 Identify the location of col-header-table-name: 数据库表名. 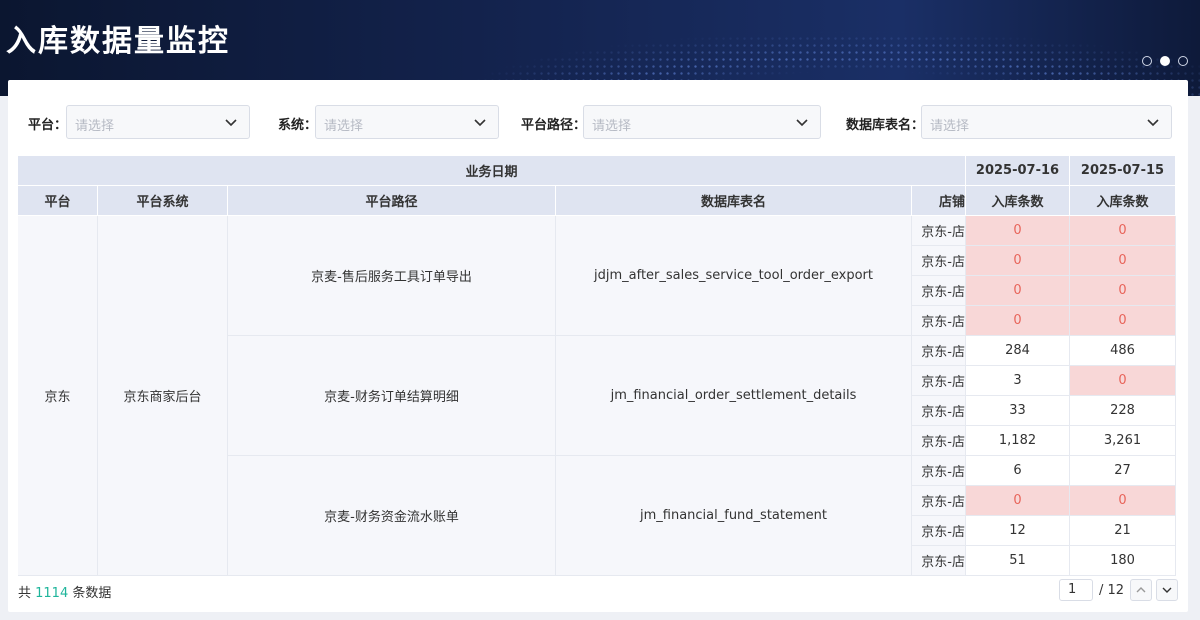
(734, 201).